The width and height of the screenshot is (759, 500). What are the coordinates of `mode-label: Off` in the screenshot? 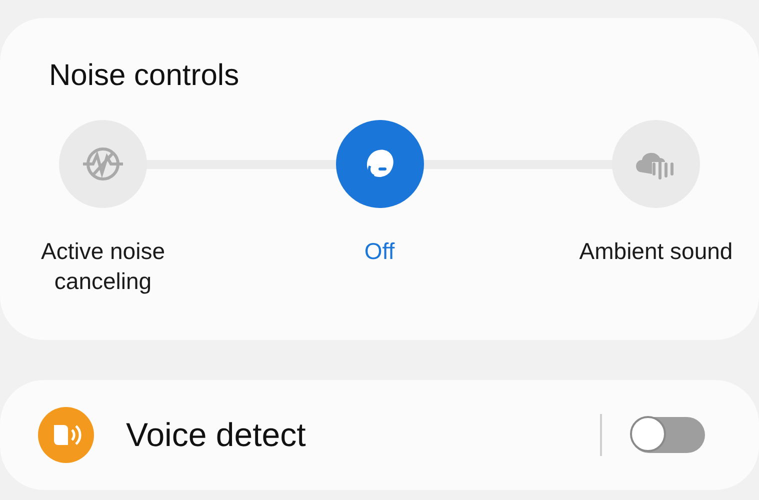 It's located at (379, 251).